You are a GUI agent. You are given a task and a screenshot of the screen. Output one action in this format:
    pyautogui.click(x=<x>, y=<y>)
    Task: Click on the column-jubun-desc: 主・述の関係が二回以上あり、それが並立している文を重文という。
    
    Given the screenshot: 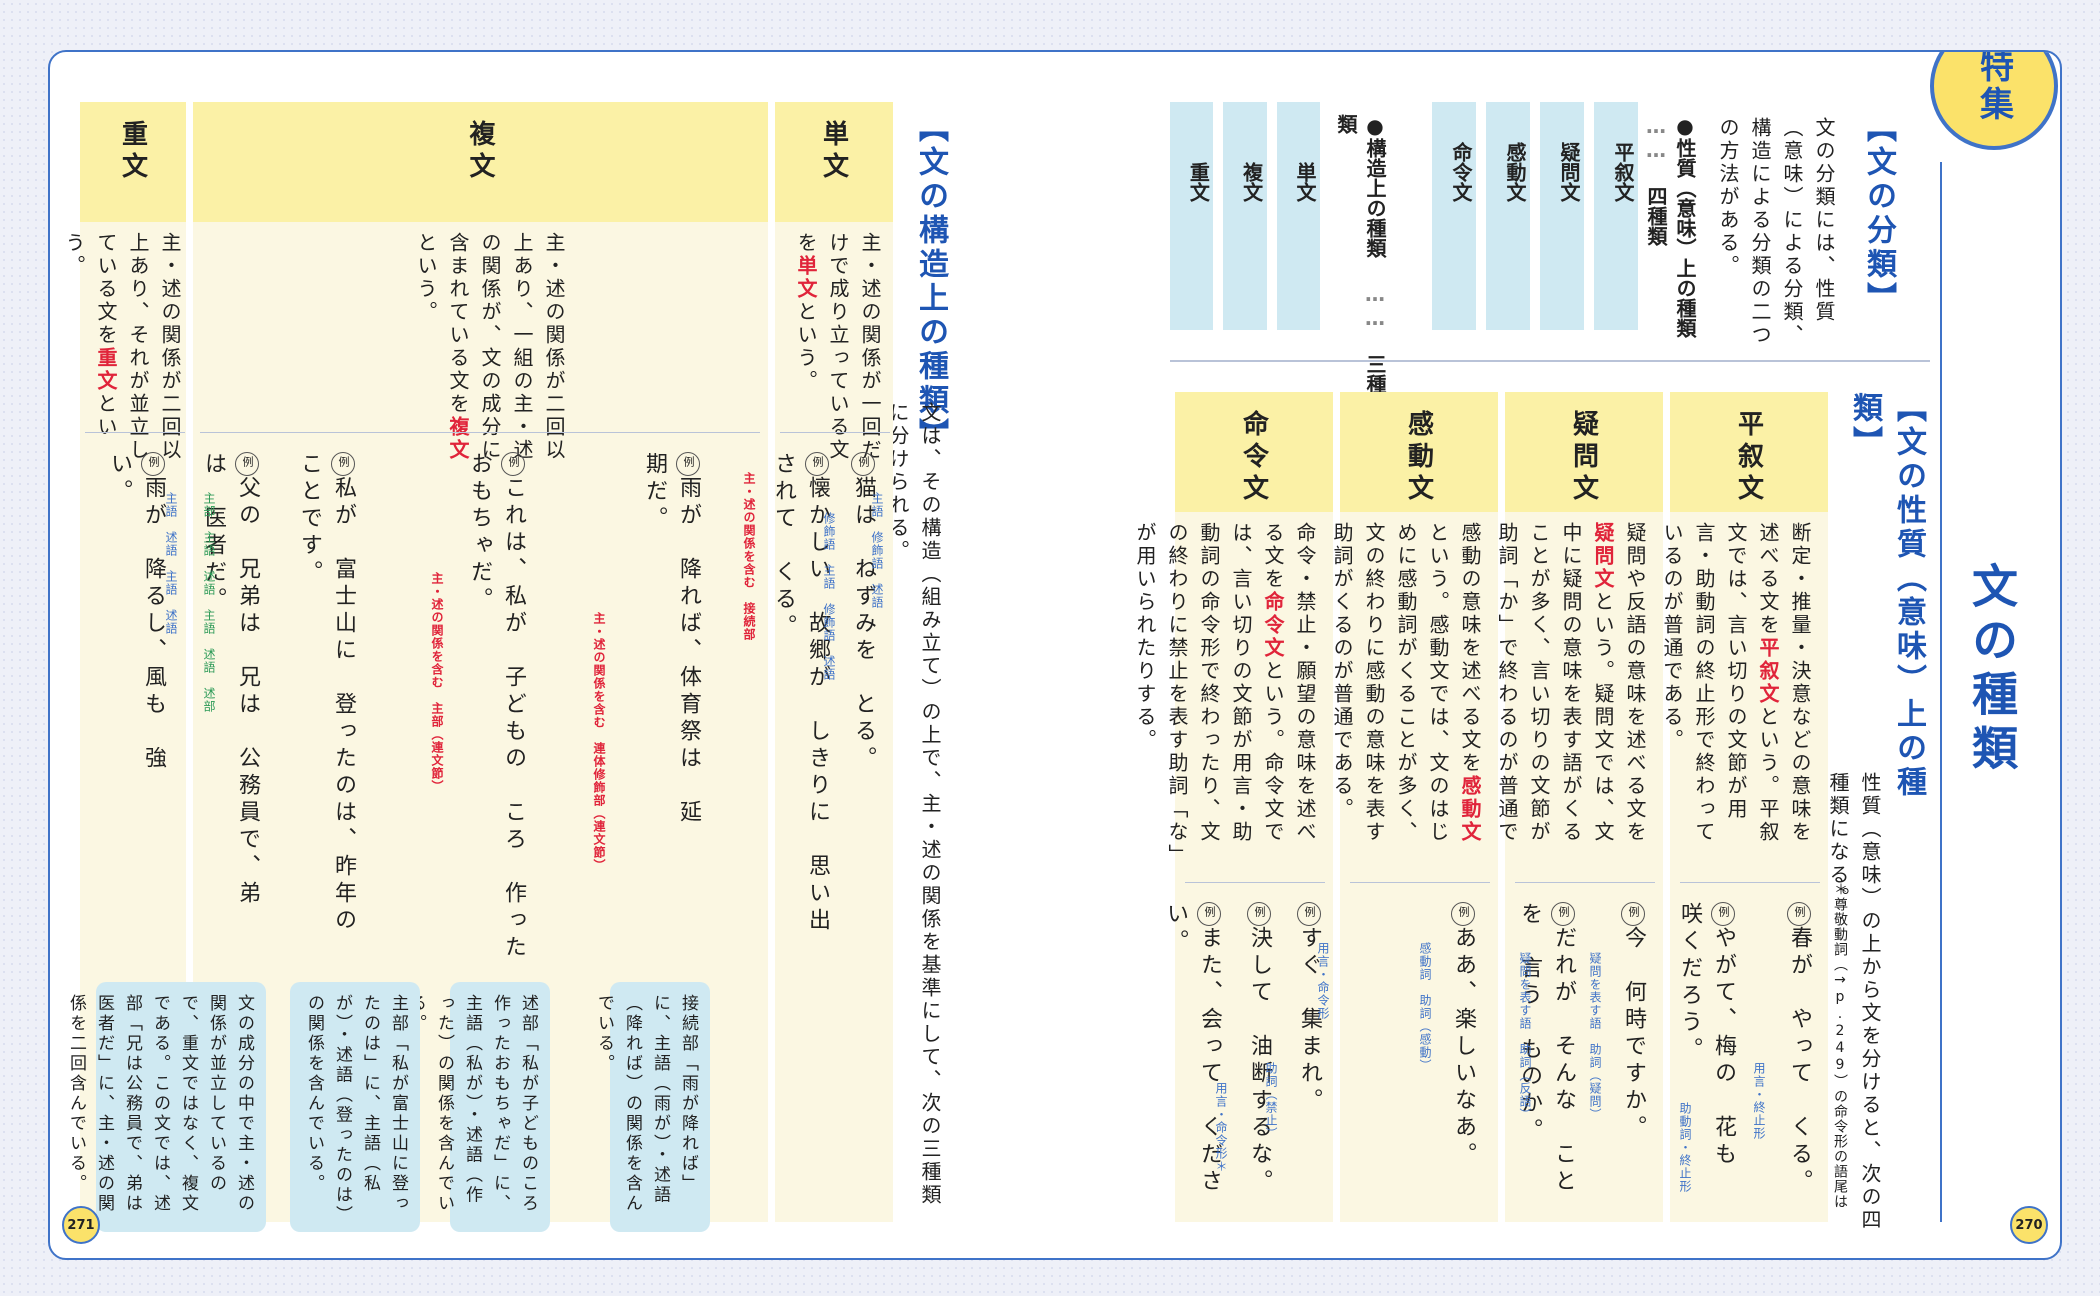 What is the action you would take?
    pyautogui.click(x=124, y=347)
    